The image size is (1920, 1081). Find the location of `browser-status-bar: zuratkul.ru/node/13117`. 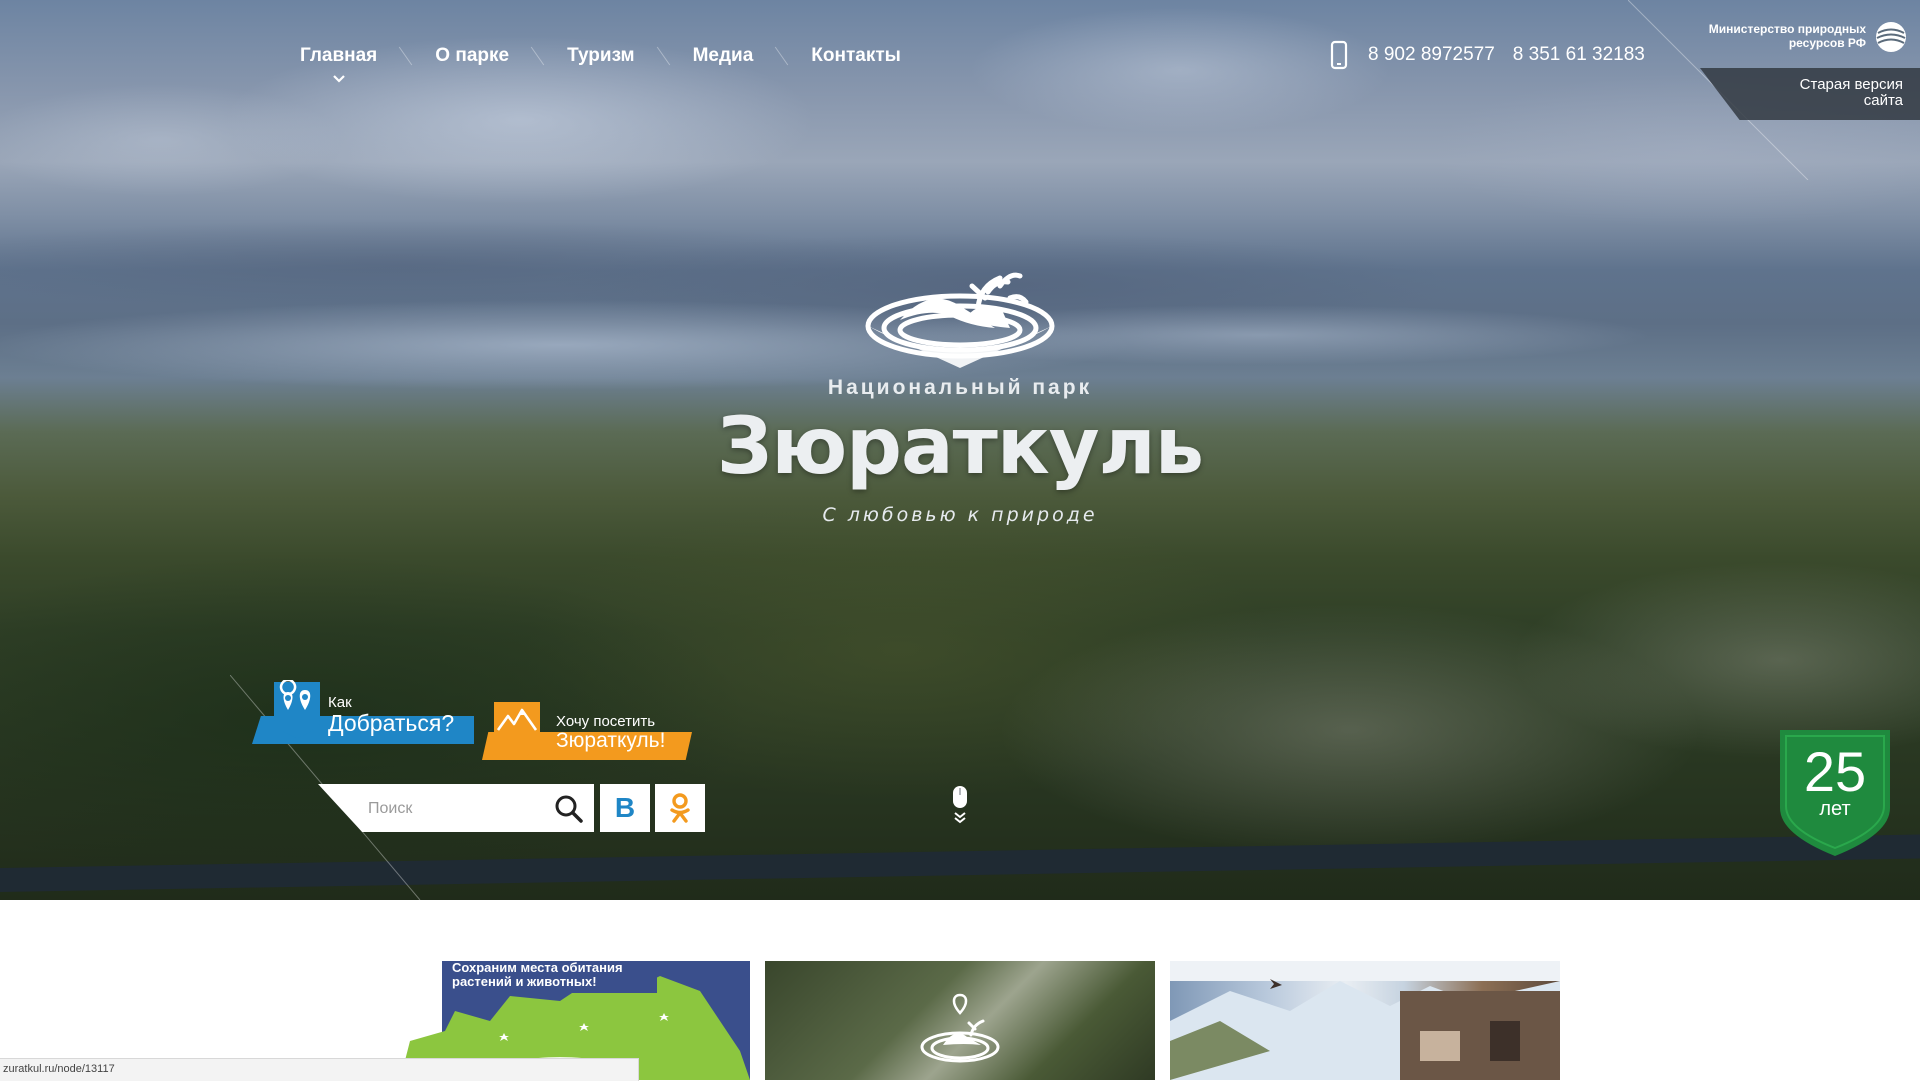

browser-status-bar: zuratkul.ru/node/13117 is located at coordinates (319, 1069).